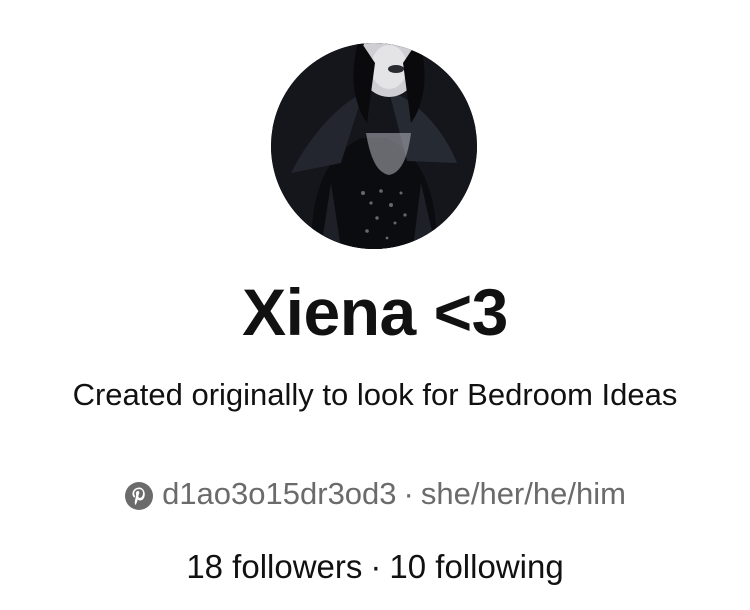  I want to click on follow-stats: 18 followers · 10 following, so click(375, 567).